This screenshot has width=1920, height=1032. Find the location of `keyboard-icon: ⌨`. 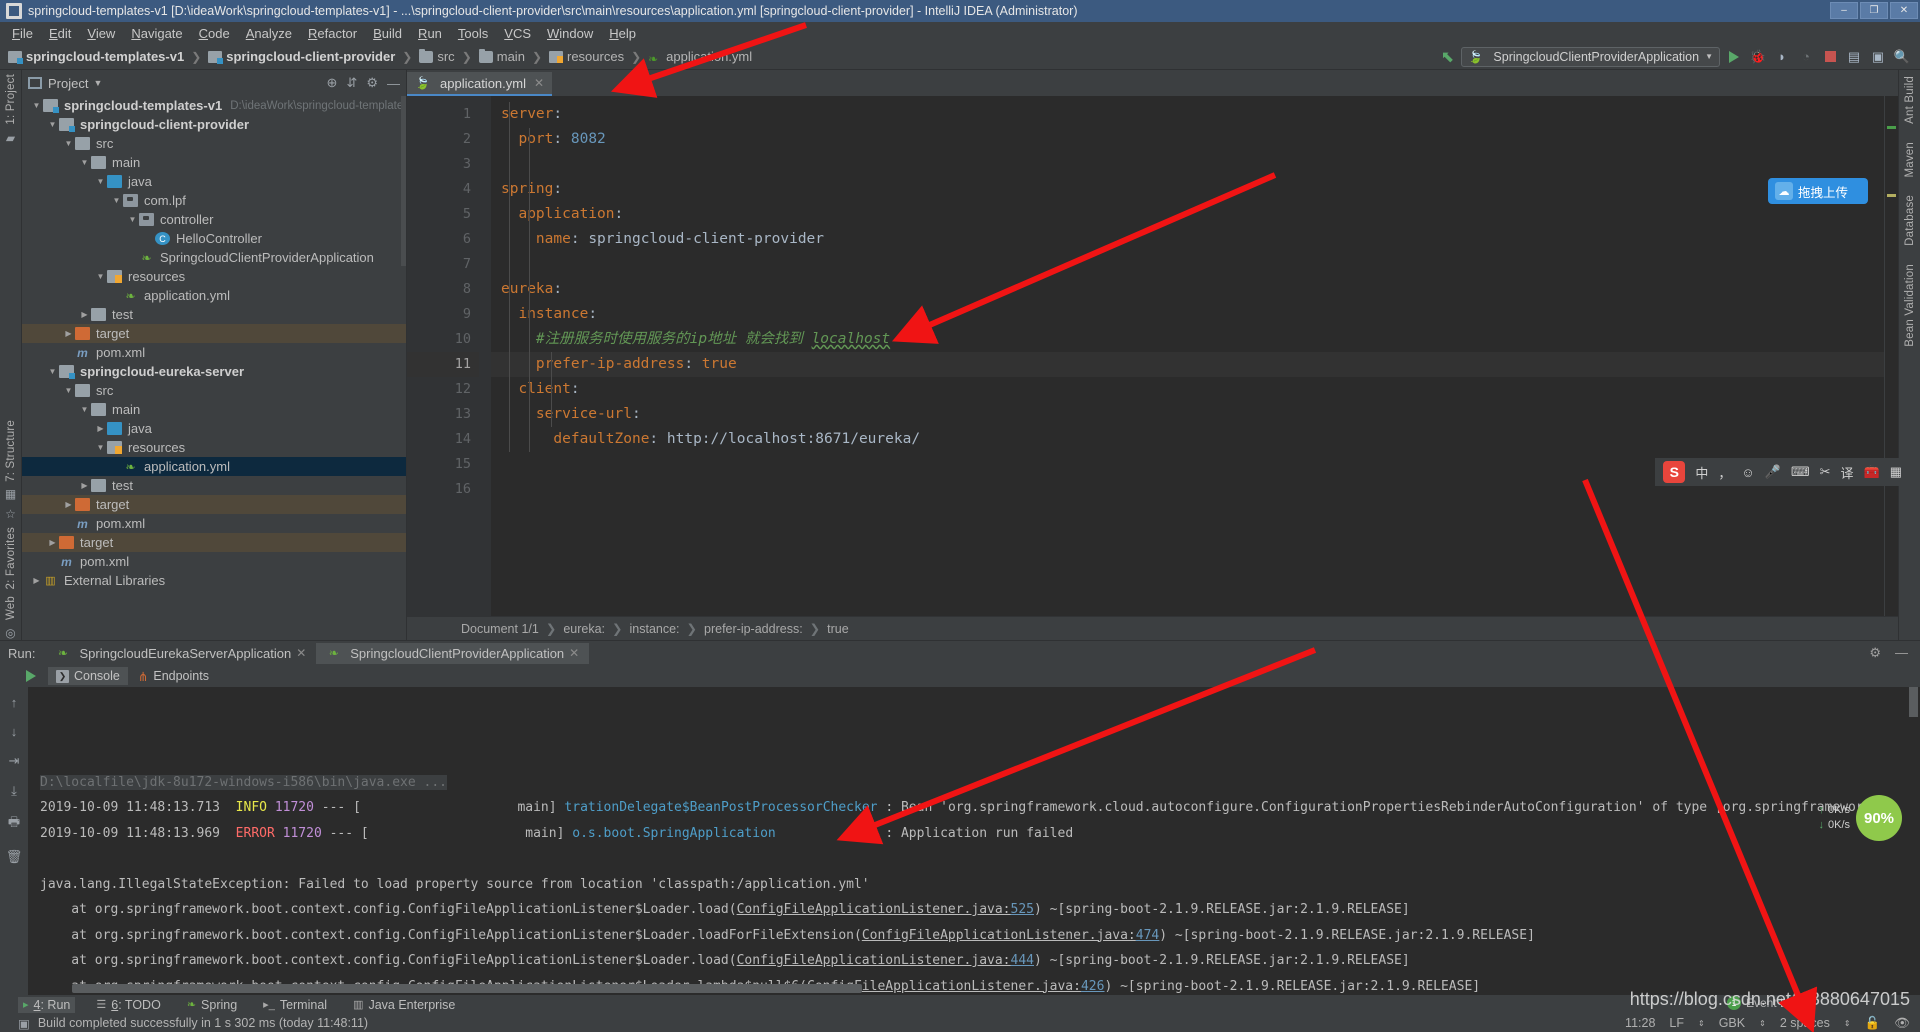

keyboard-icon: ⌨ is located at coordinates (1800, 472).